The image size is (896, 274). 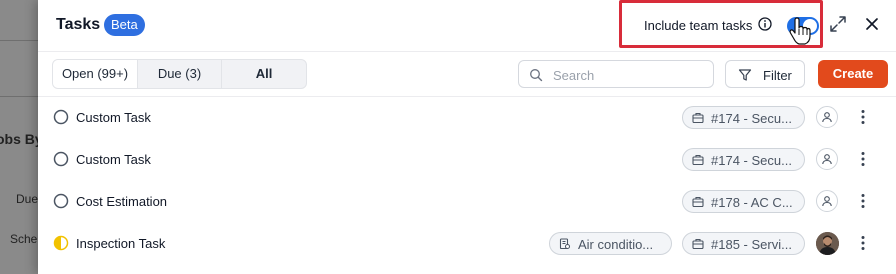 What do you see at coordinates (24, 239) in the screenshot?
I see `background-label-scheduled: Sche` at bounding box center [24, 239].